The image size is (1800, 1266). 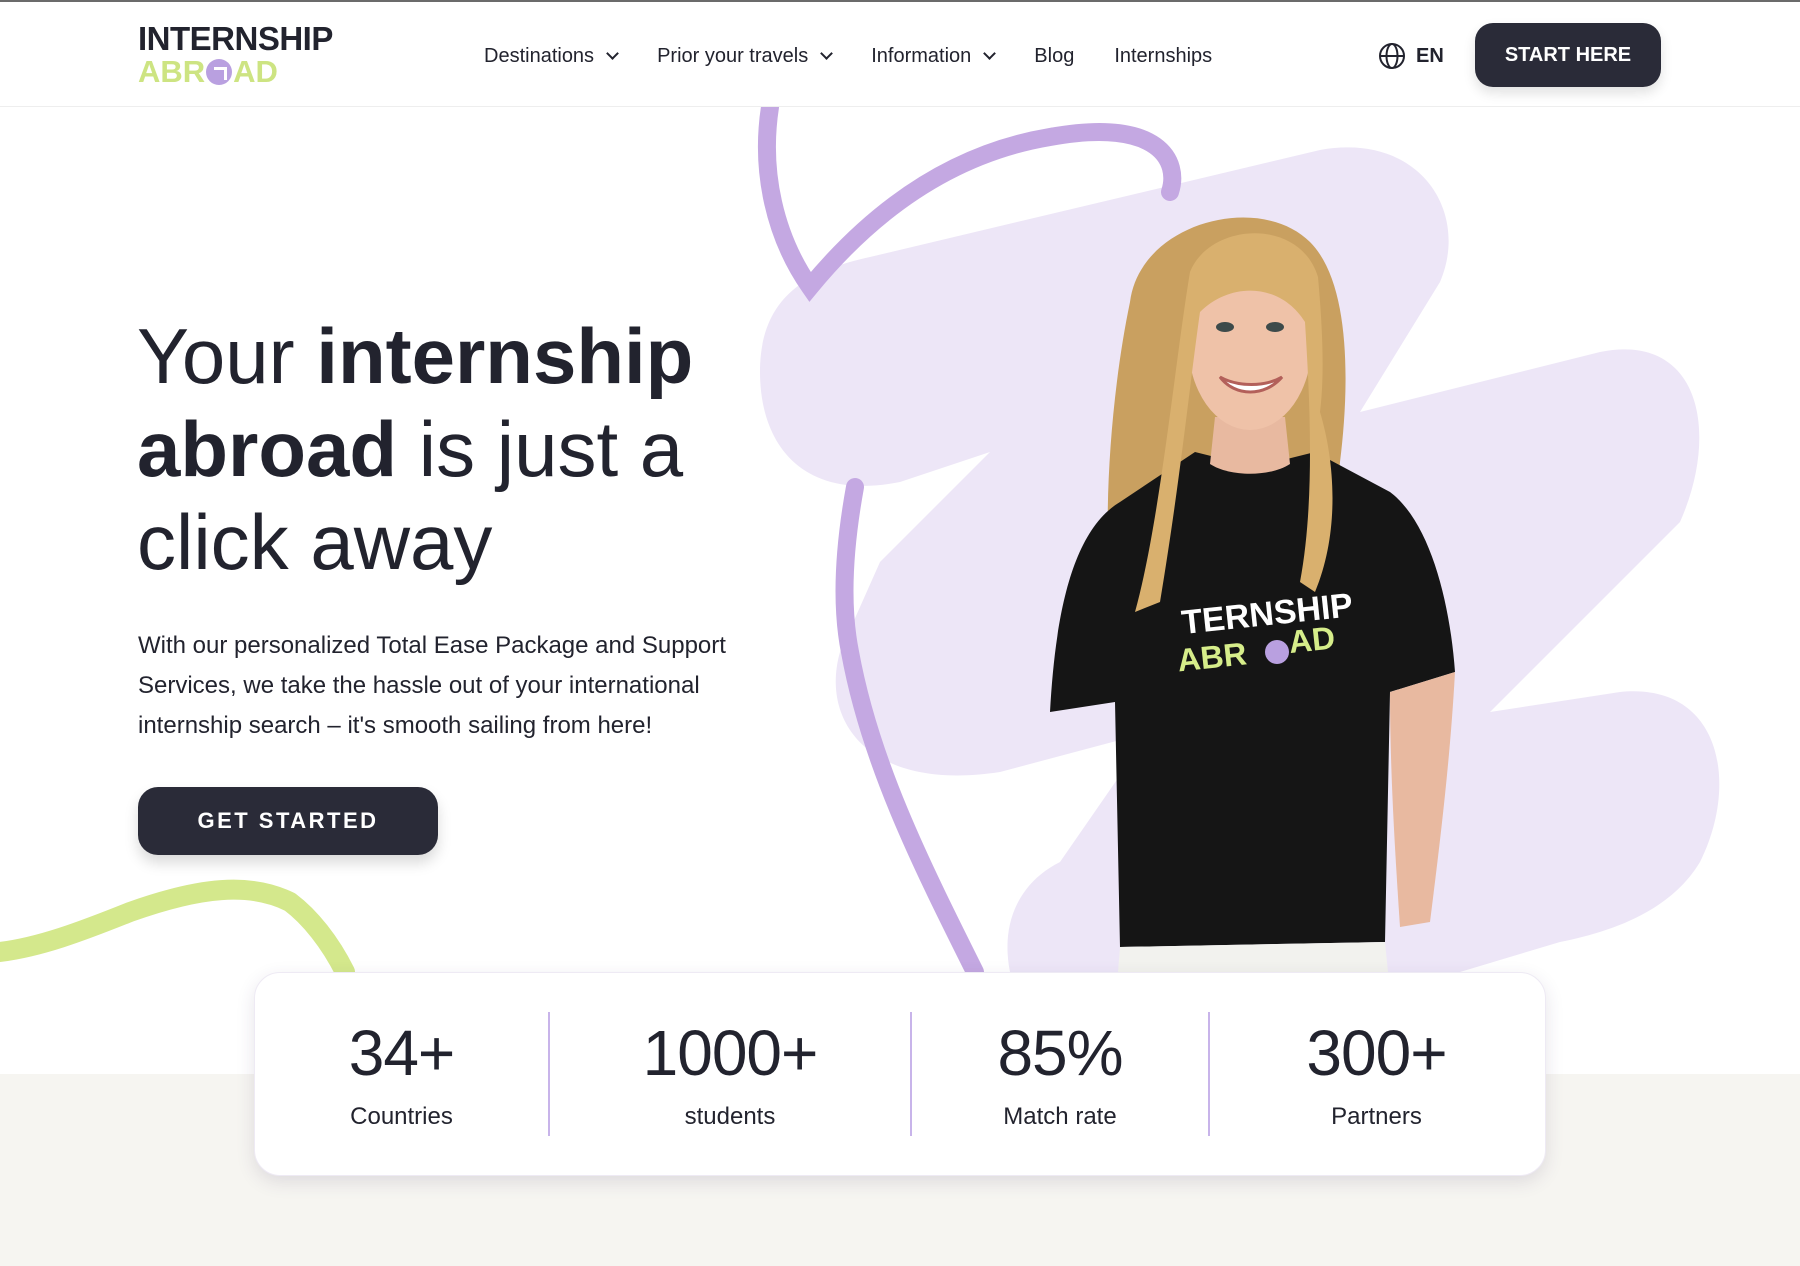 I want to click on stat-label: Match rate, so click(x=1060, y=1116).